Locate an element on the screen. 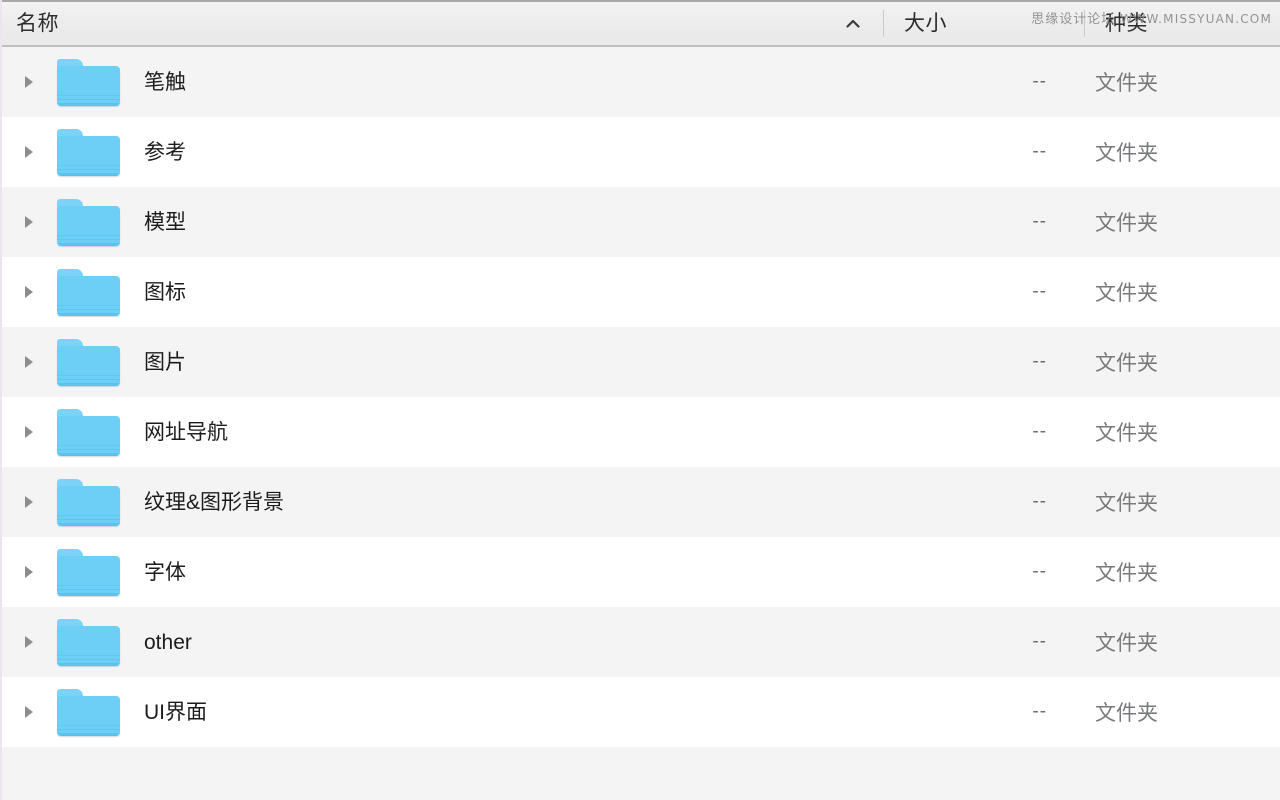 The image size is (1280, 800). row-name-cell: 图标 is located at coordinates (443, 292).